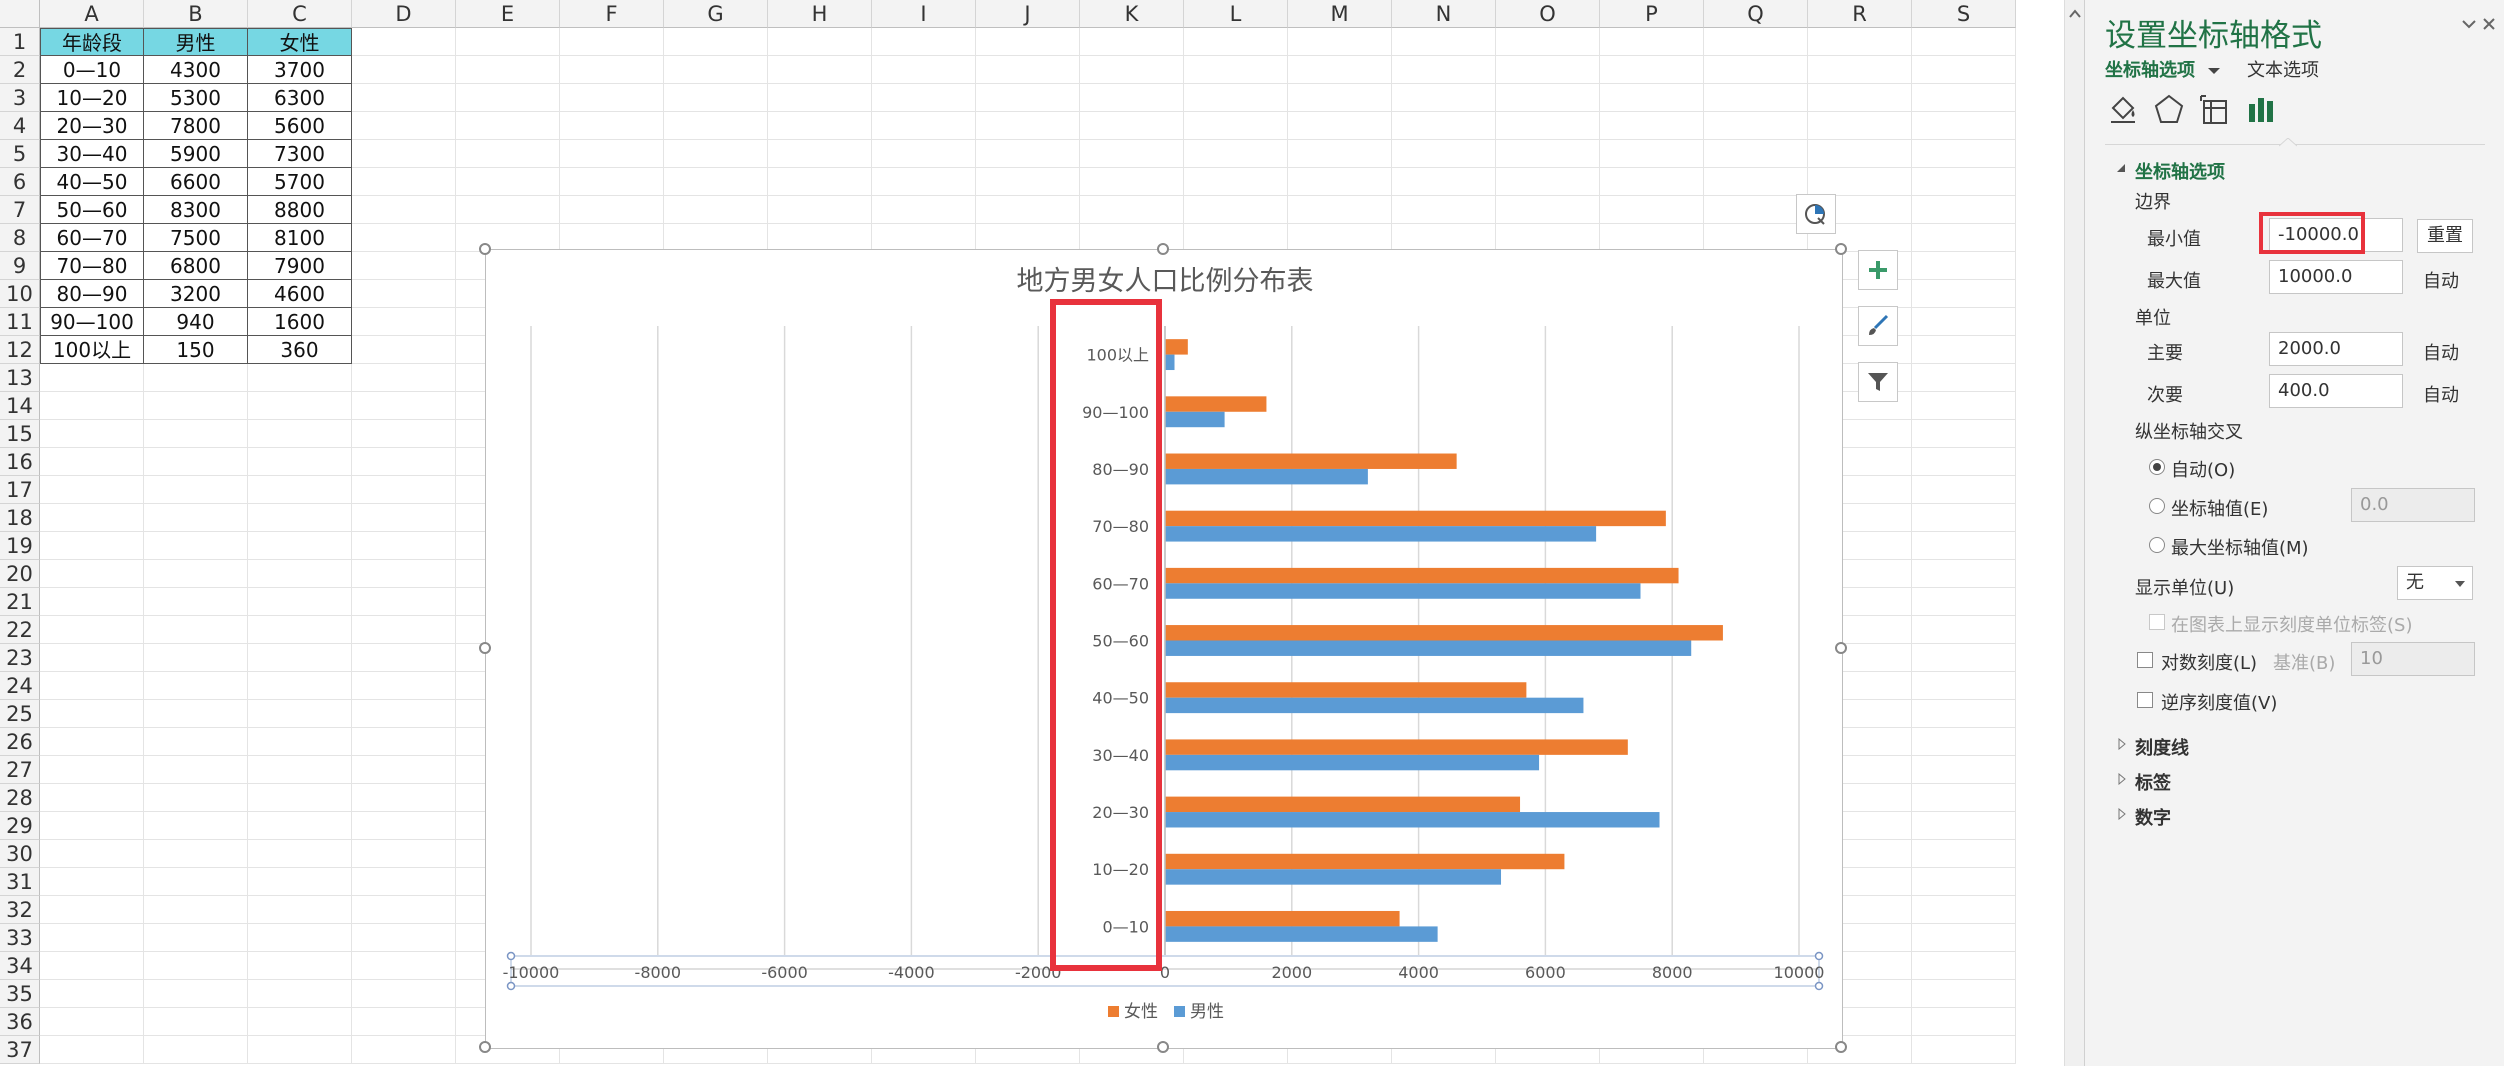 The image size is (2504, 1066). Describe the element at coordinates (404, 714) in the screenshot. I see `cell-D25` at that location.